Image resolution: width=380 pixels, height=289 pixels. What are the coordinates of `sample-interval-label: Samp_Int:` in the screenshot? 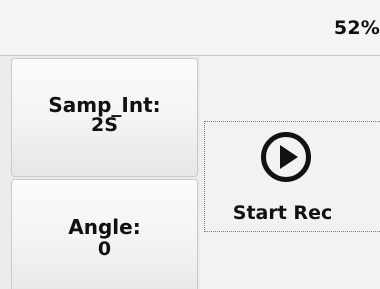 It's located at (104, 105).